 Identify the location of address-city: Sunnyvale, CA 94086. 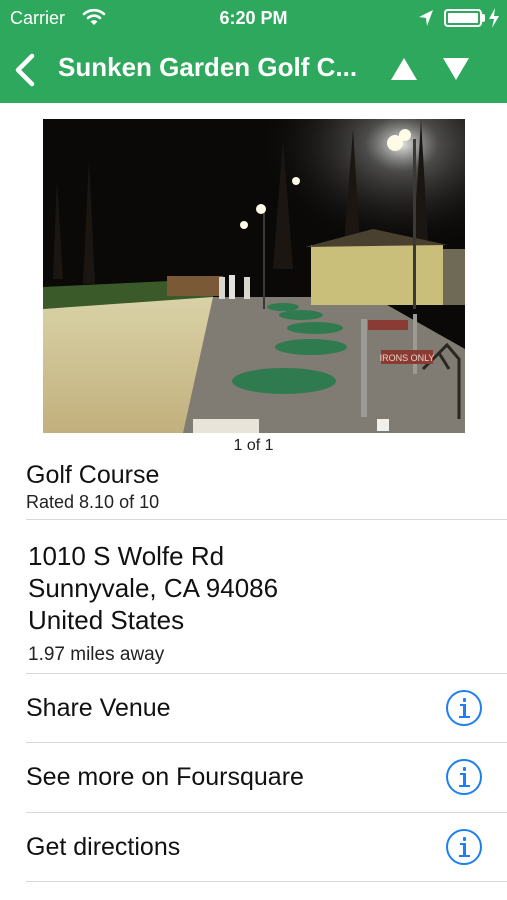
(153, 588).